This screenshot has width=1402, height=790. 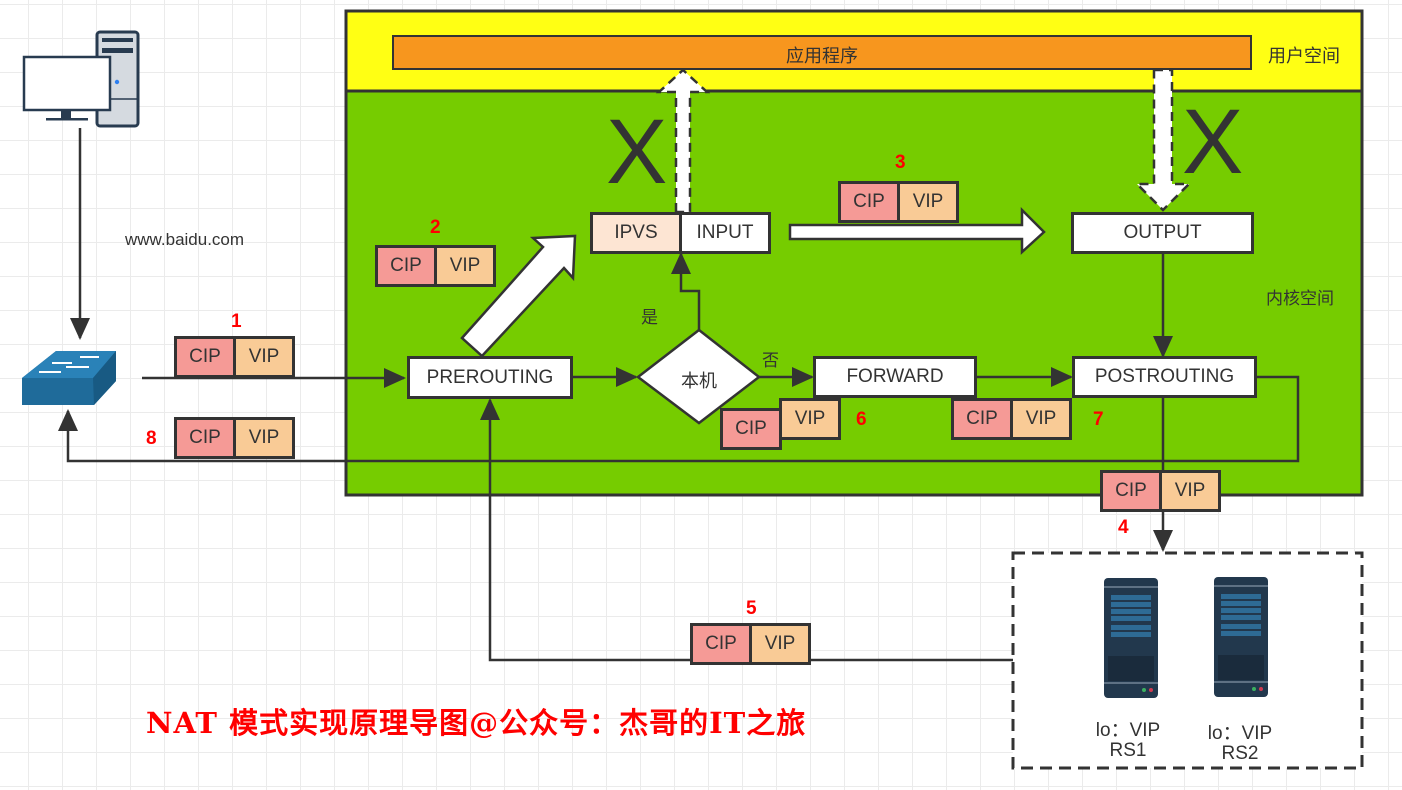 I want to click on step-number-3: 3, so click(x=900, y=162).